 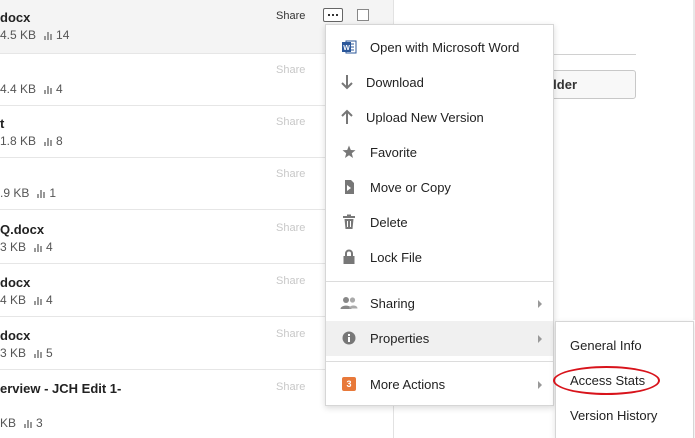 I want to click on menu-item-upload-new-version: Upload New Version, so click(x=439, y=117).